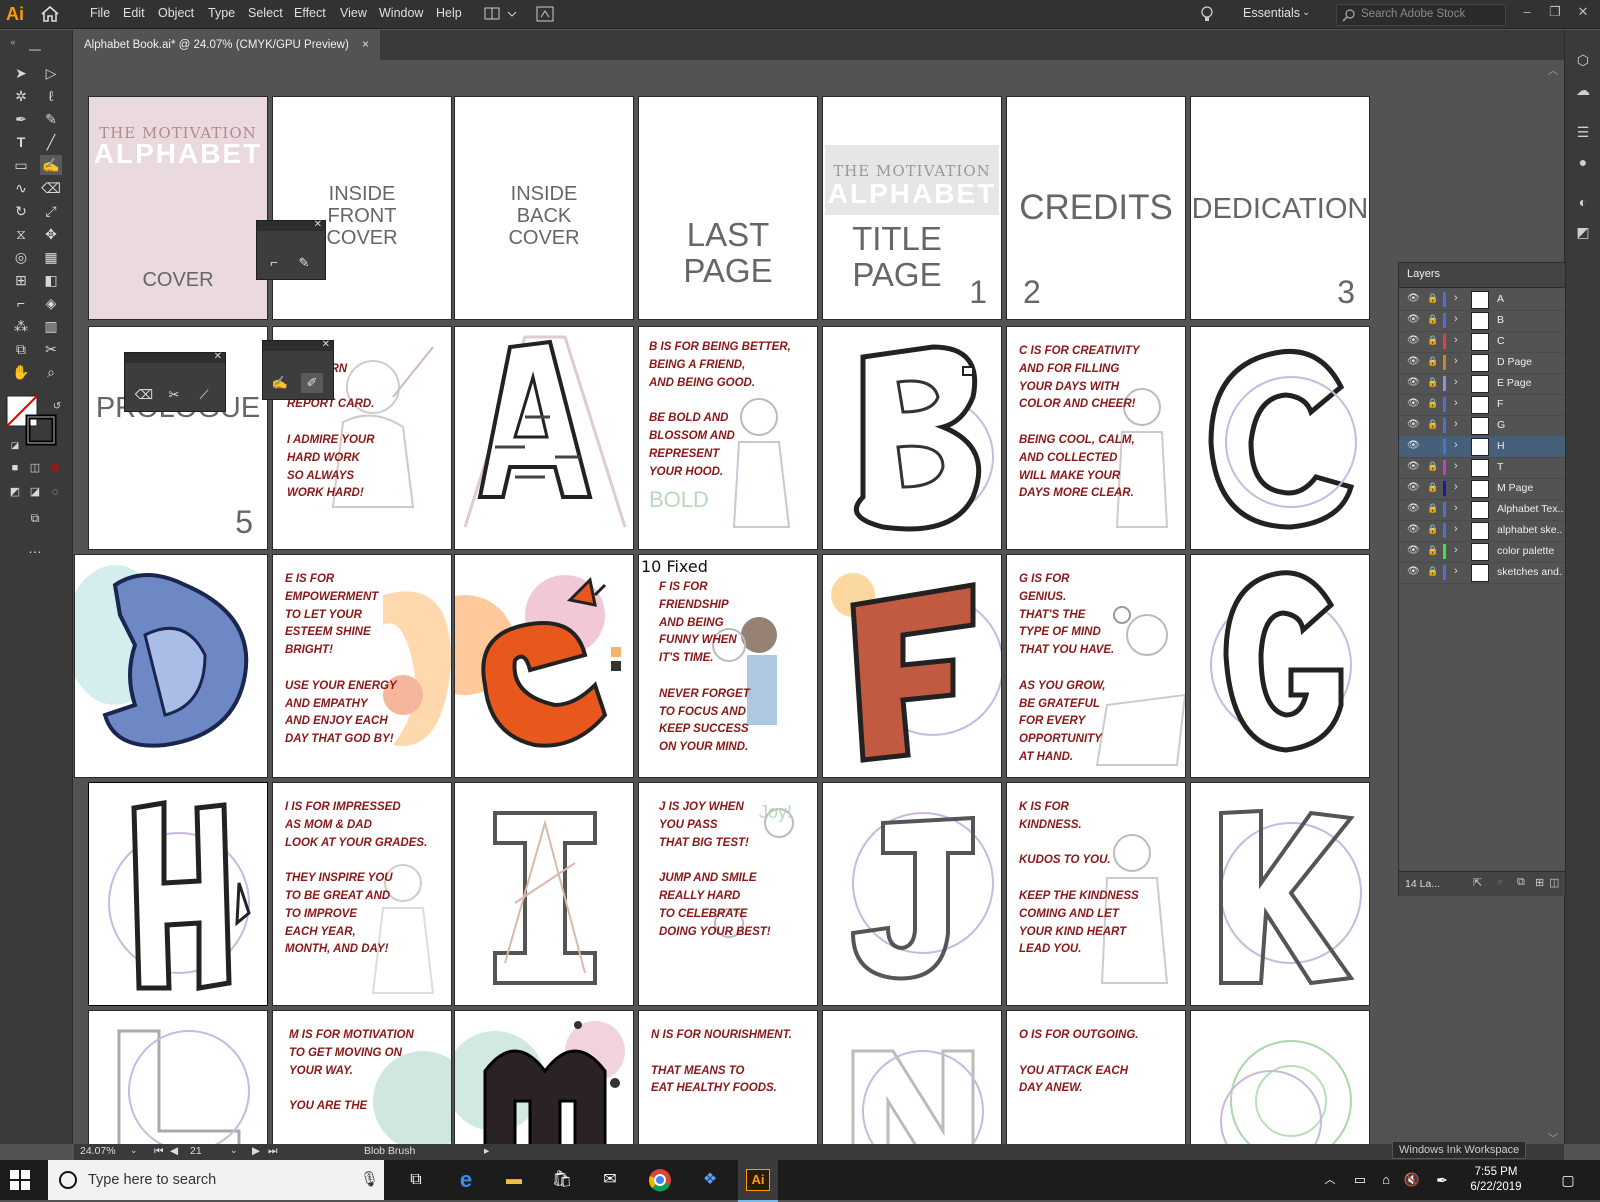 The image size is (1600, 1202). Describe the element at coordinates (51, 280) in the screenshot. I see `gradient-tool-icon: ◧` at that location.